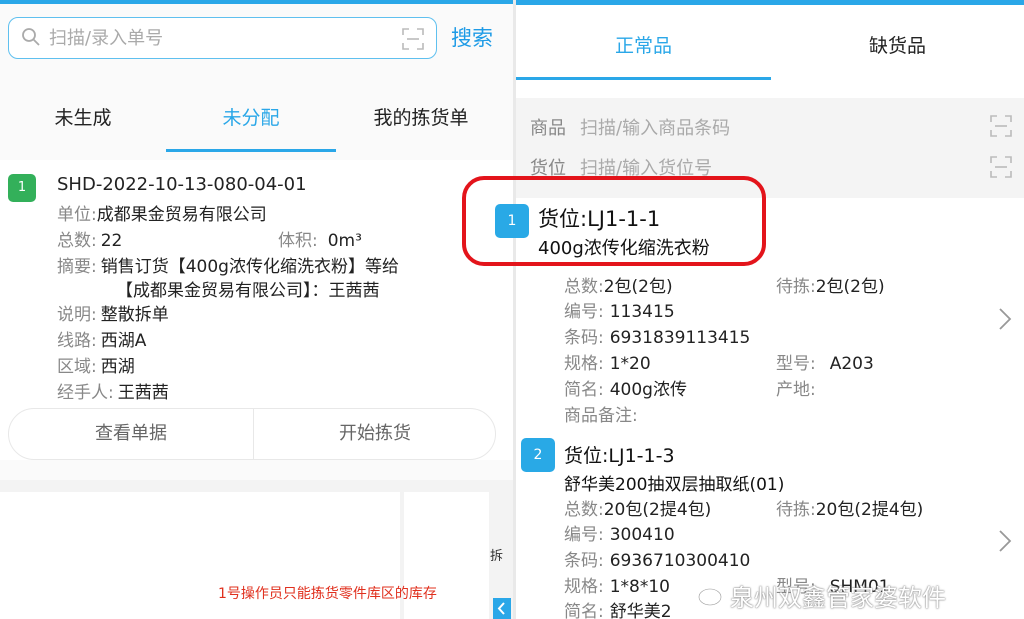 The height and width of the screenshot is (619, 1024). Describe the element at coordinates (1001, 126) in the screenshot. I see `product-scan-icon` at that location.